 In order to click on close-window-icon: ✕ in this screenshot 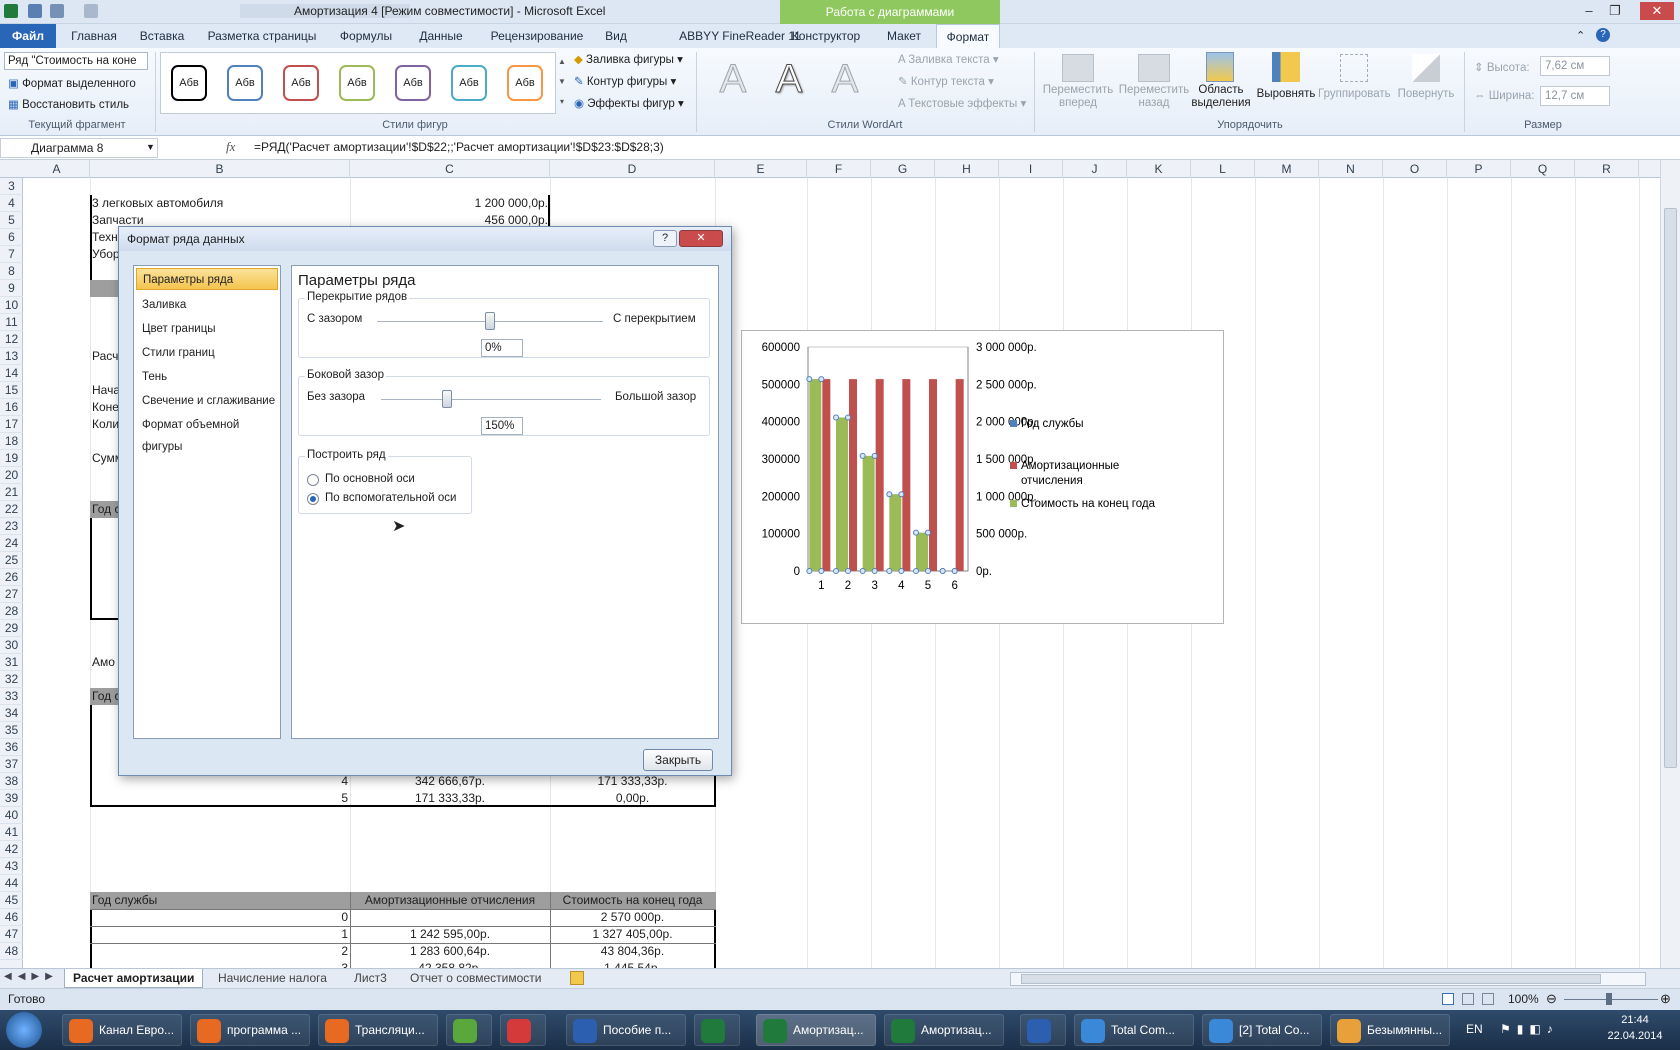, I will do `click(1657, 11)`.